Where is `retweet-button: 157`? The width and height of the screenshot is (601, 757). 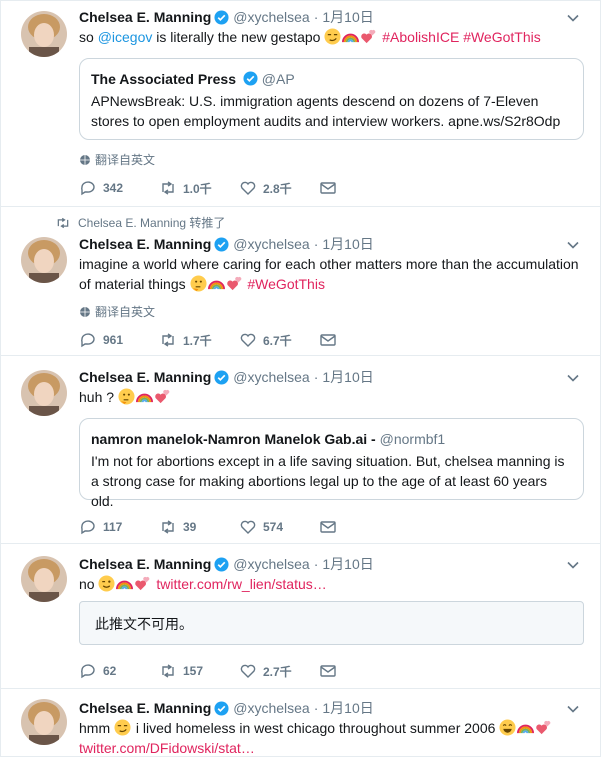
retweet-button: 157 is located at coordinates (199, 671).